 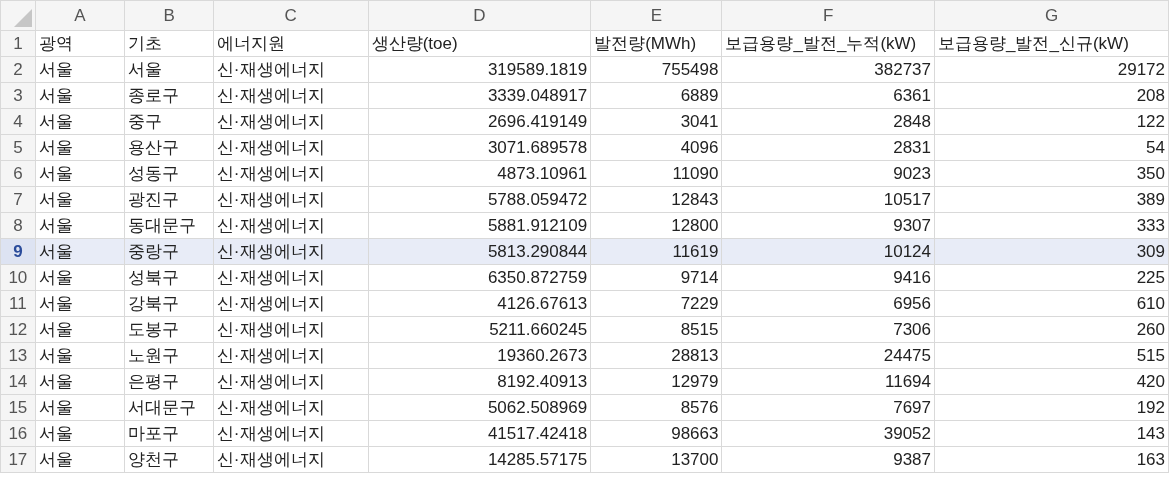 What do you see at coordinates (169, 199) in the screenshot?
I see `table-cell: 광진구` at bounding box center [169, 199].